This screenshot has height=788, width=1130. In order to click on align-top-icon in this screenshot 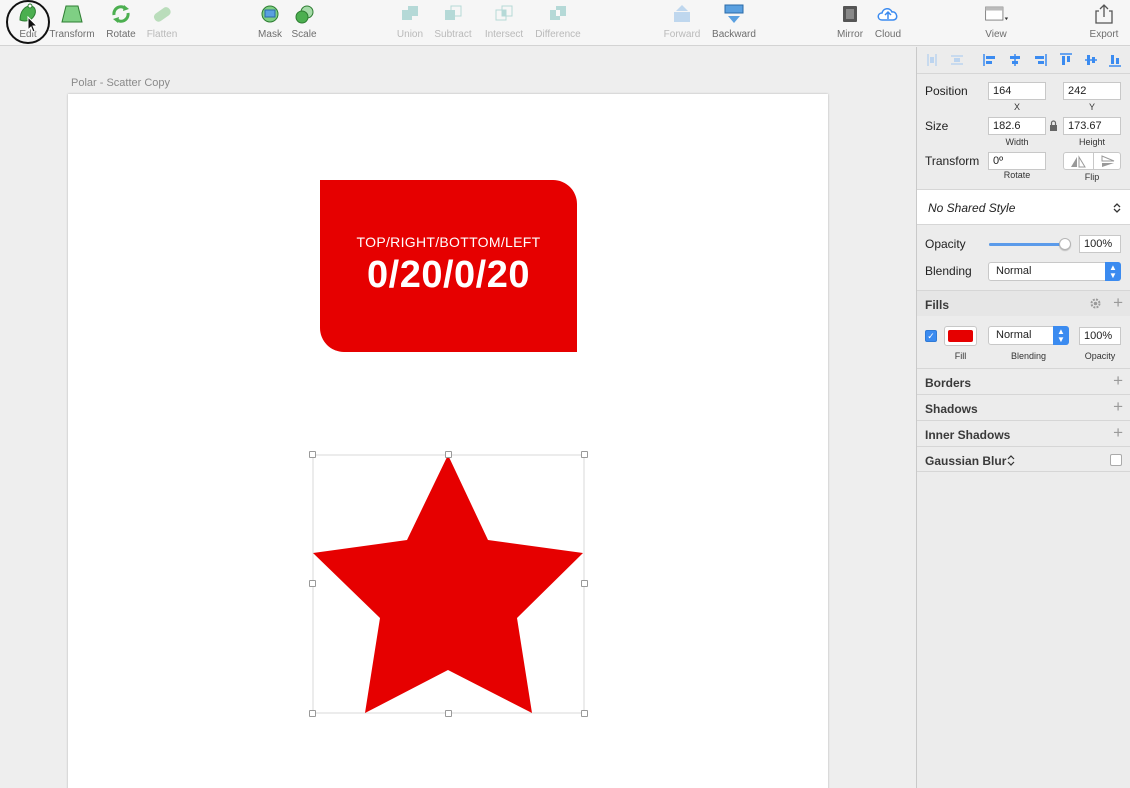, I will do `click(1066, 60)`.